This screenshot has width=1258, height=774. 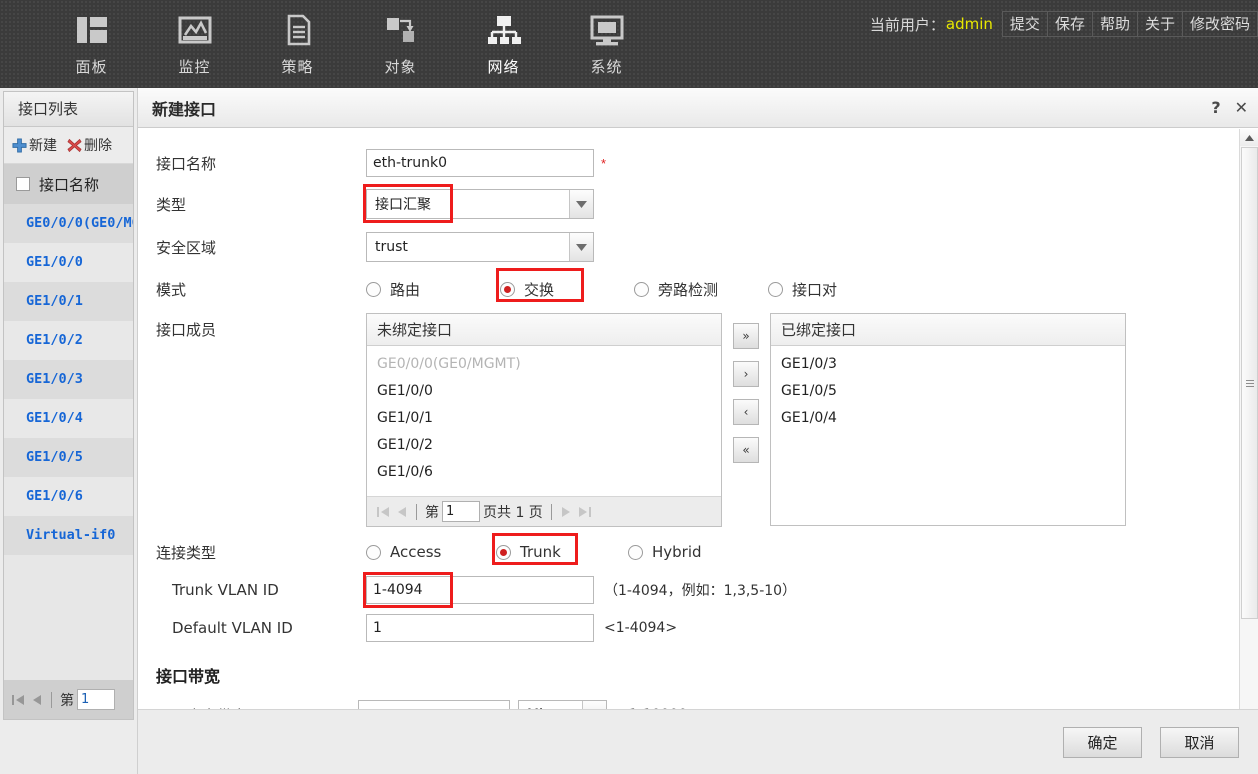 I want to click on label-trunk-vlan-id: Trunk VLAN ID, so click(x=225, y=590).